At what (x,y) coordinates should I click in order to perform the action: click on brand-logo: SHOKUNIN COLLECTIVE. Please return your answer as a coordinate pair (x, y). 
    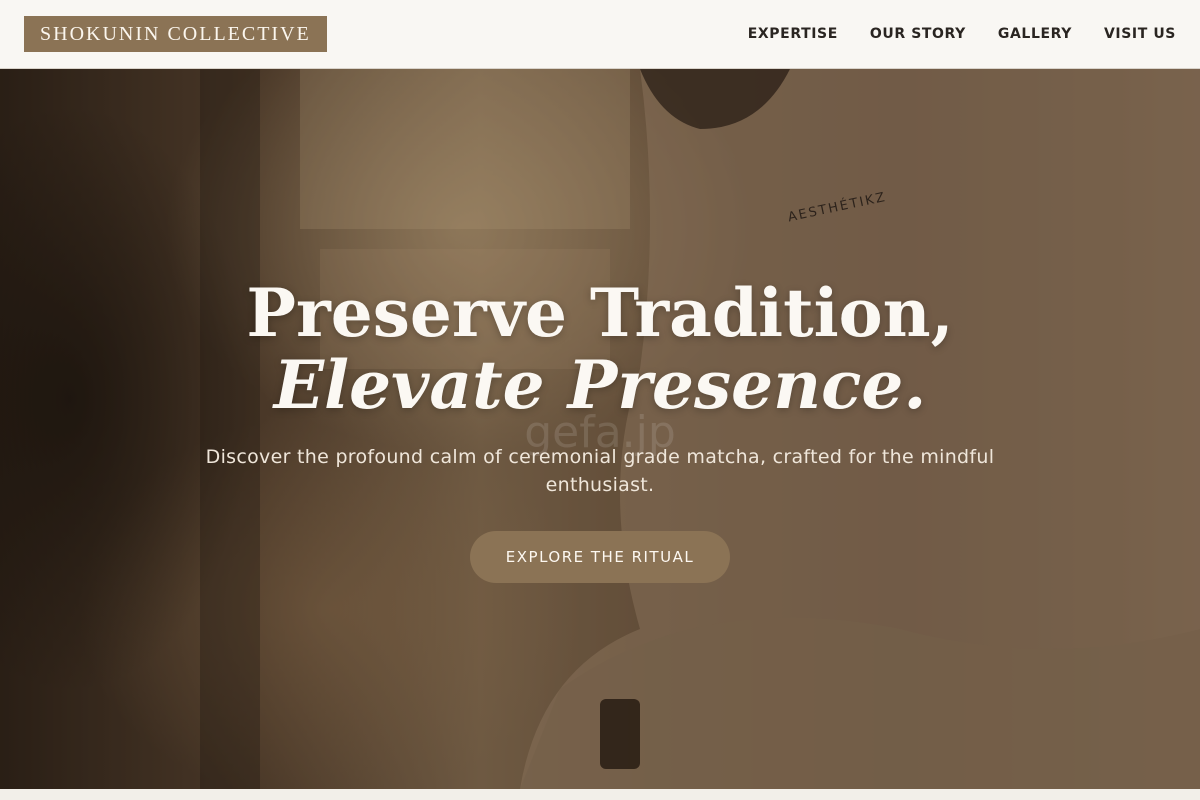
    Looking at the image, I should click on (175, 34).